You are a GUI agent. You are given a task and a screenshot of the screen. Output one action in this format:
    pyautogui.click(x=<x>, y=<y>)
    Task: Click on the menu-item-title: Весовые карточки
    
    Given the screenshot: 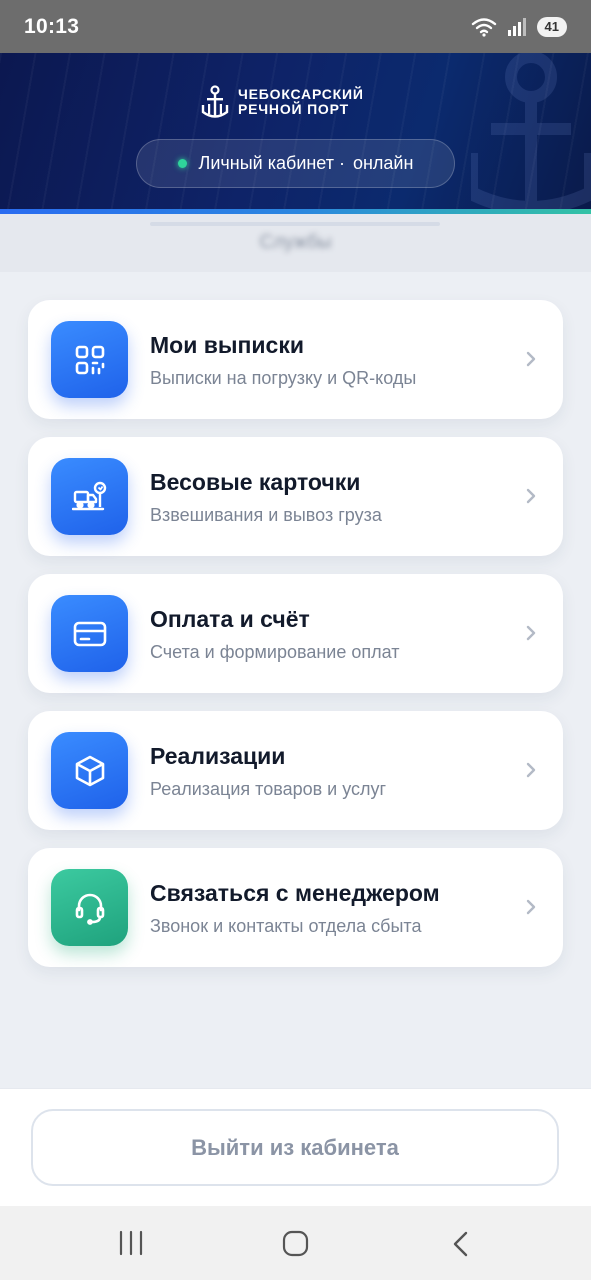 What is the action you would take?
    pyautogui.click(x=255, y=482)
    